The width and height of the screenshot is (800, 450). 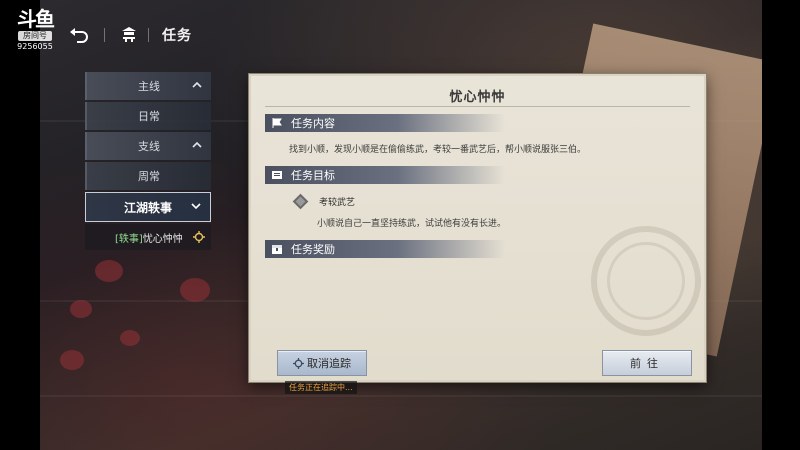 What do you see at coordinates (300, 201) in the screenshot?
I see `goal-diamond-icon` at bounding box center [300, 201].